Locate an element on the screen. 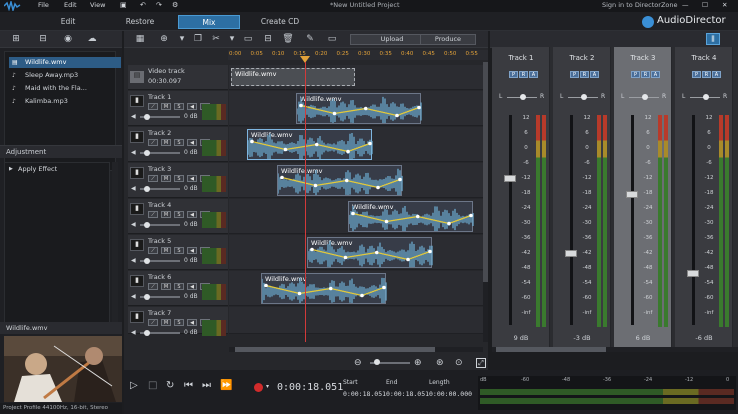 The width and height of the screenshot is (738, 414). timeline-settings-icon: ▦ is located at coordinates (140, 39).